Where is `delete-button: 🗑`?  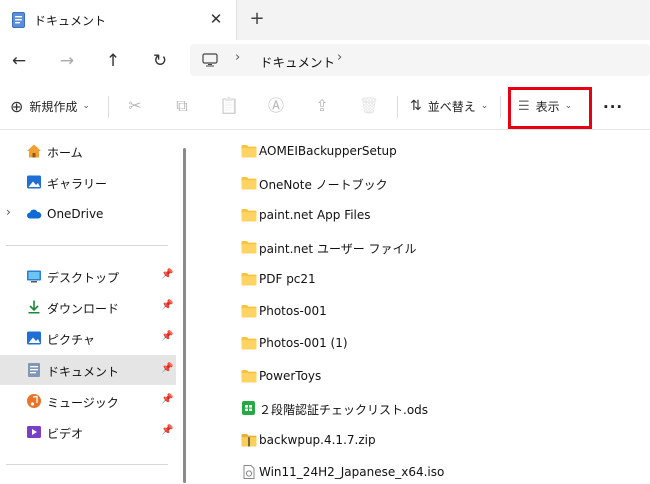 delete-button: 🗑 is located at coordinates (369, 106).